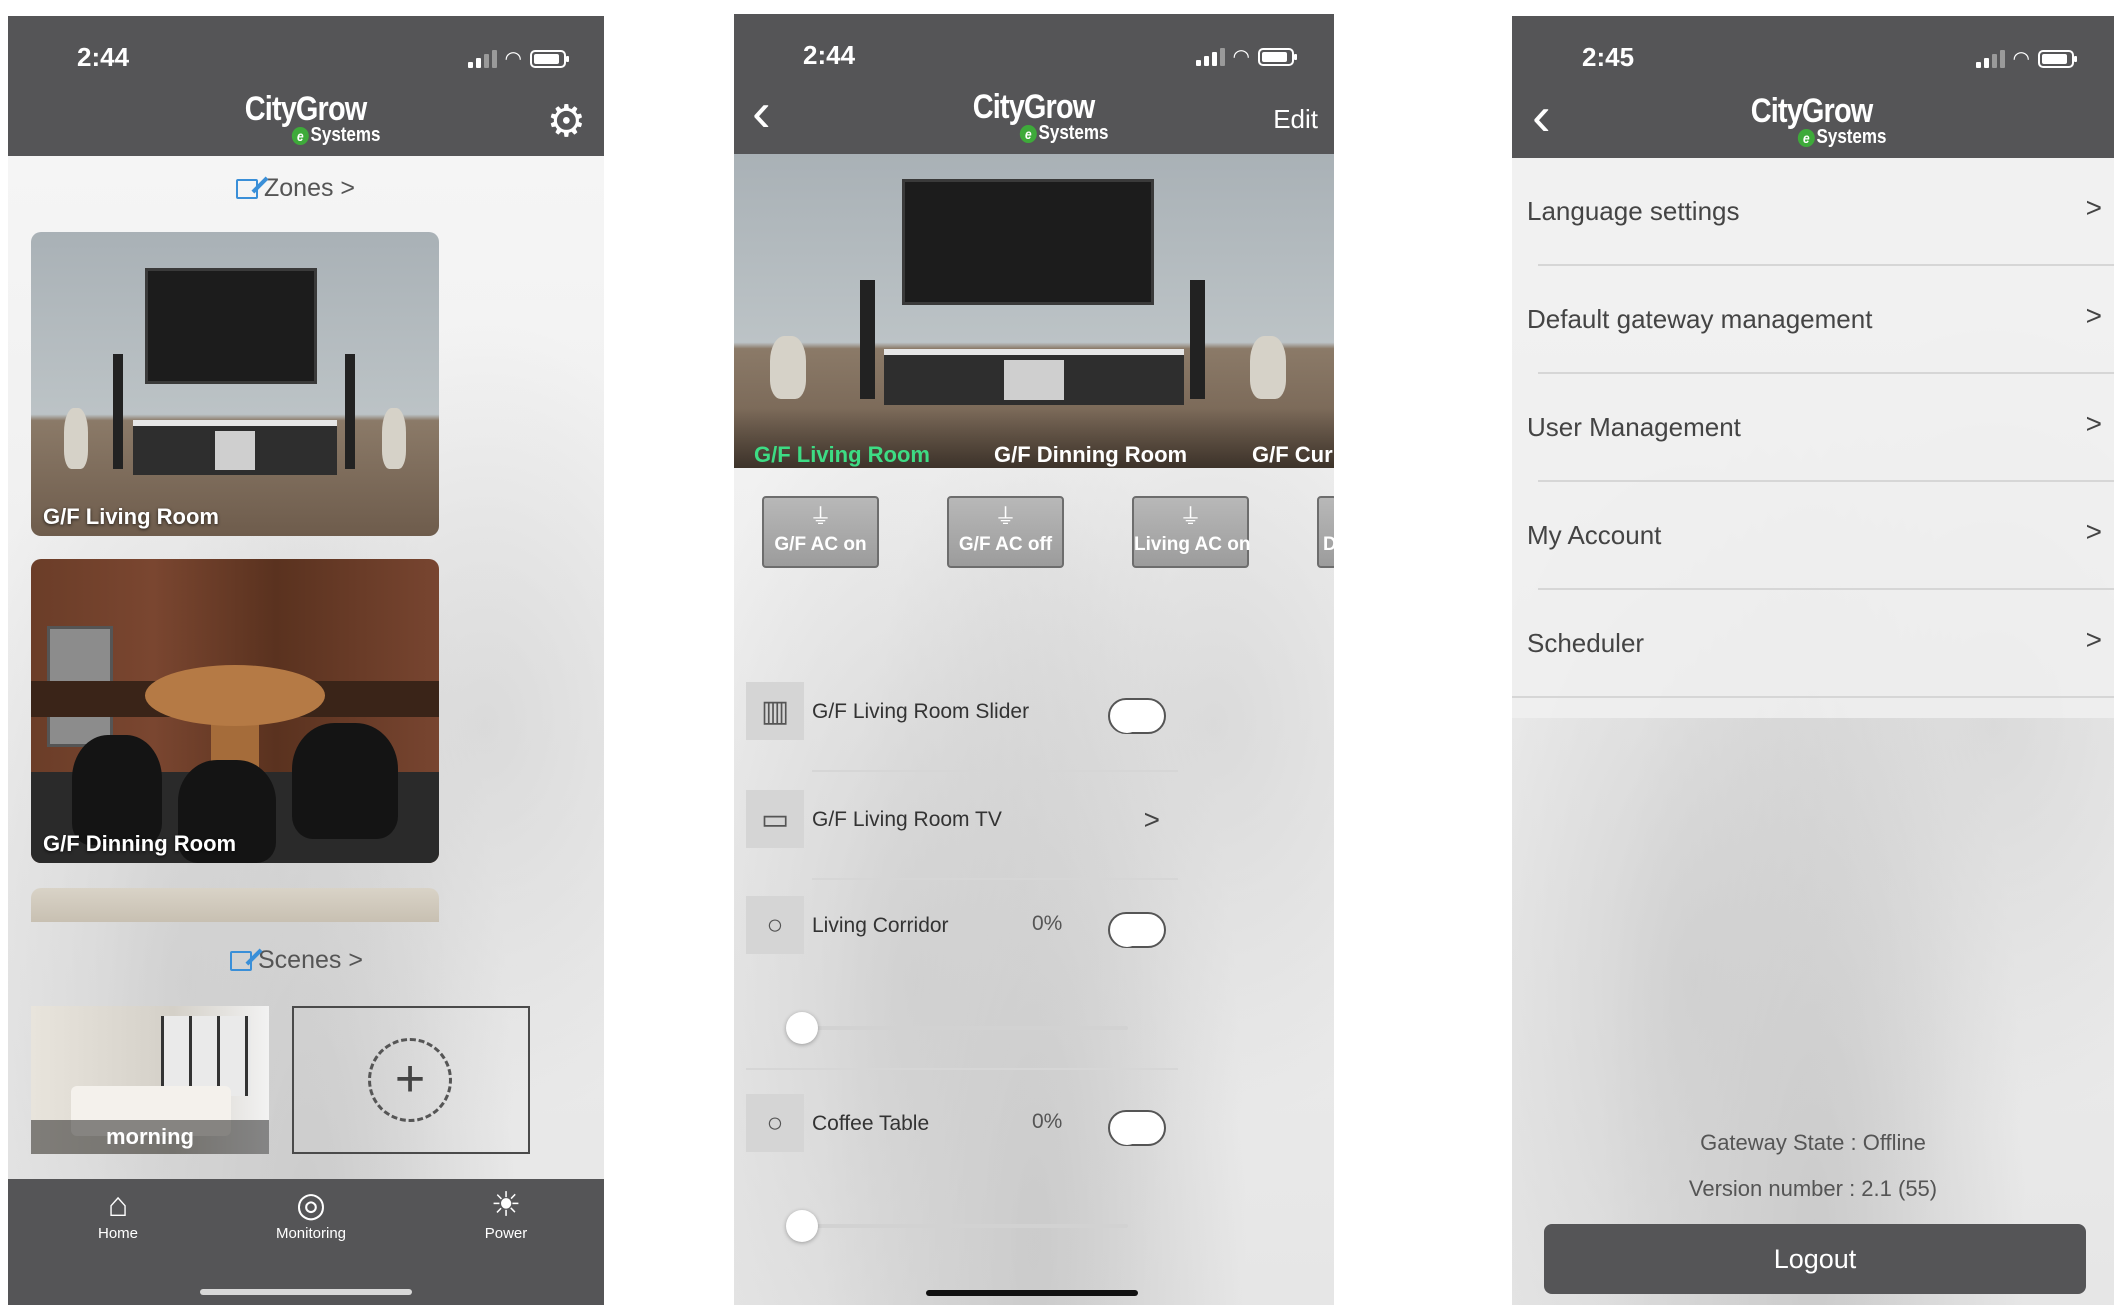 This screenshot has width=2114, height=1305. I want to click on zone-card-label: G/F Dinning Room, so click(140, 843).